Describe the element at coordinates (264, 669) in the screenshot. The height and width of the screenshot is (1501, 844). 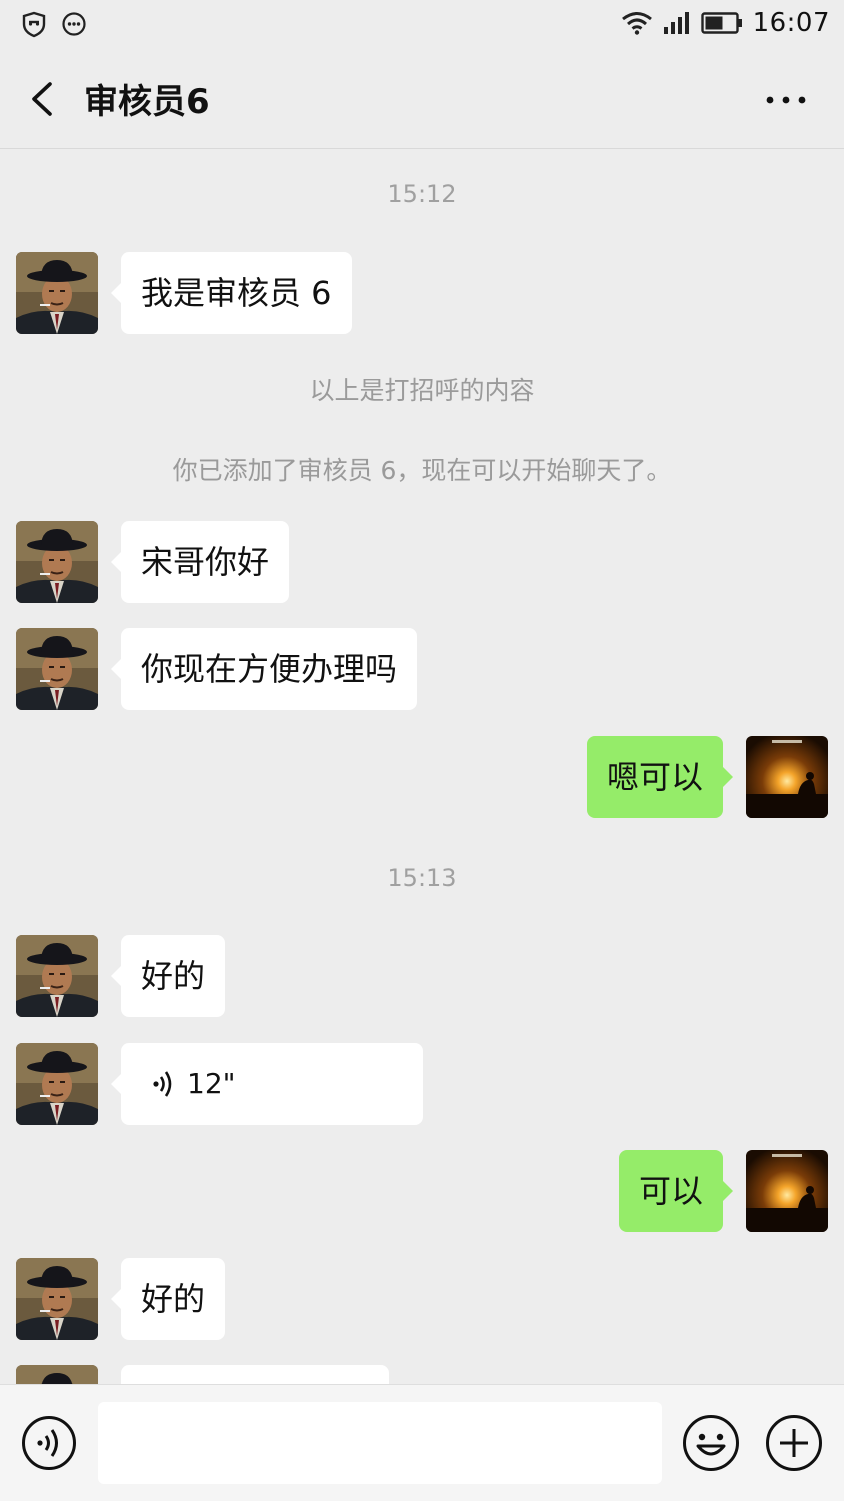
I see `message-bubble-received: 你现在方便办理吗` at that location.